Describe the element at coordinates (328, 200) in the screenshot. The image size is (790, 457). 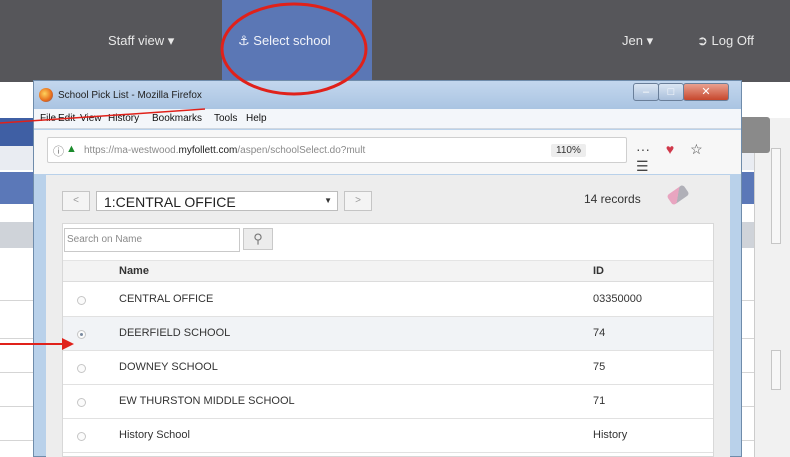
I see `chevron-down-icon: ▼` at that location.